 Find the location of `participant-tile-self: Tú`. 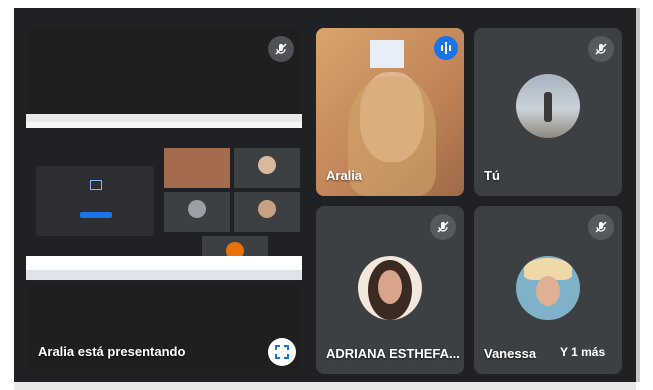

participant-tile-self: Tú is located at coordinates (548, 112).